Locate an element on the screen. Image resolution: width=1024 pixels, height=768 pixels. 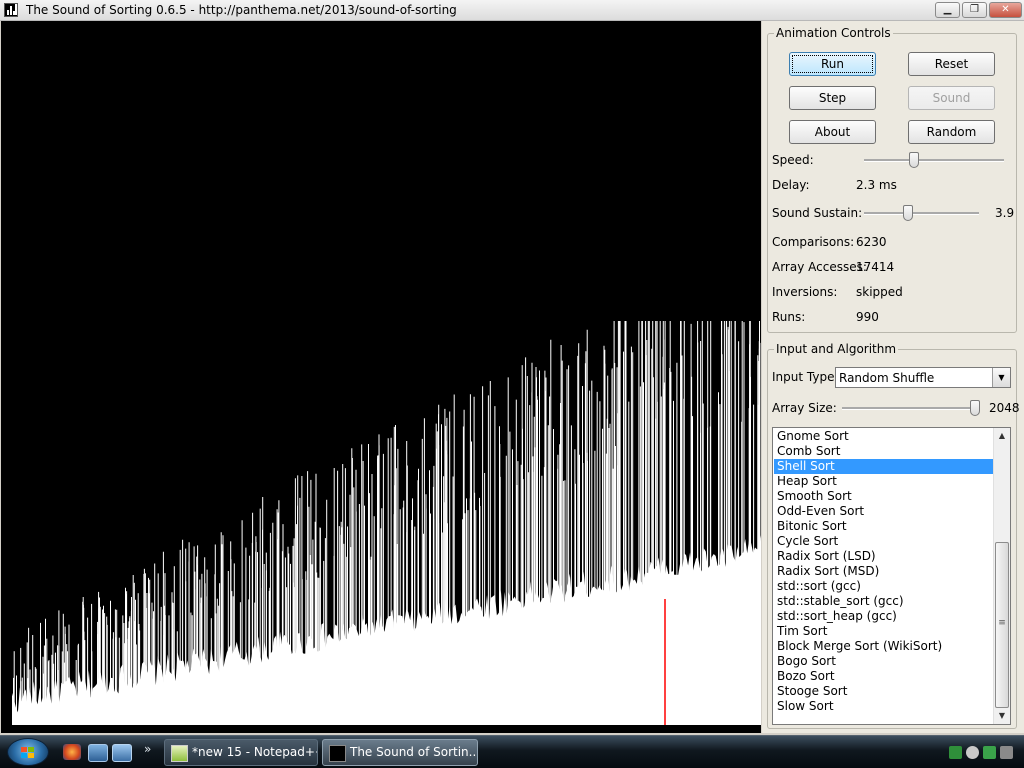
minimize-icon: ▁ is located at coordinates (947, 10).